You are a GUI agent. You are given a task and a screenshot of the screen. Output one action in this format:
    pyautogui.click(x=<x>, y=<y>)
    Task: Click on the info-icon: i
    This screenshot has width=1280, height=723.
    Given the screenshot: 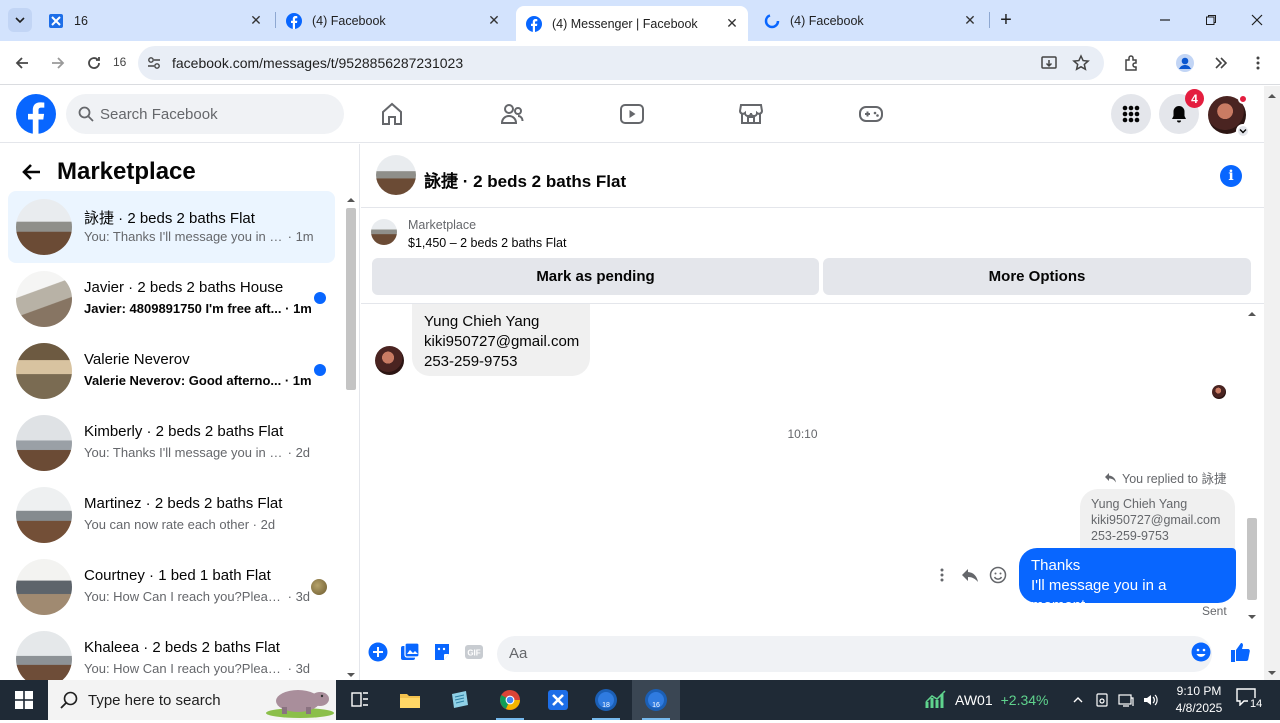 What is the action you would take?
    pyautogui.click(x=1231, y=176)
    